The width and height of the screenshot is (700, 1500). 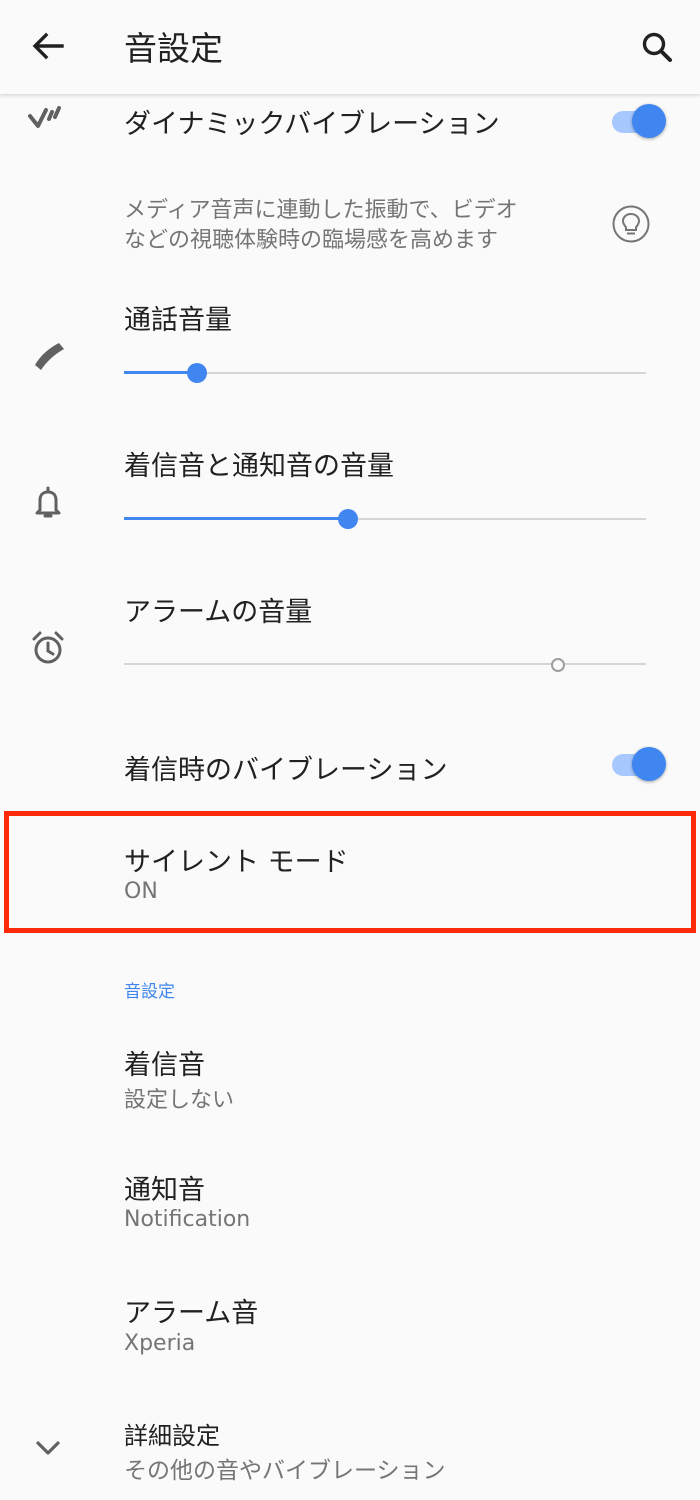 I want to click on notification-sound-value: Notification, so click(x=187, y=1219).